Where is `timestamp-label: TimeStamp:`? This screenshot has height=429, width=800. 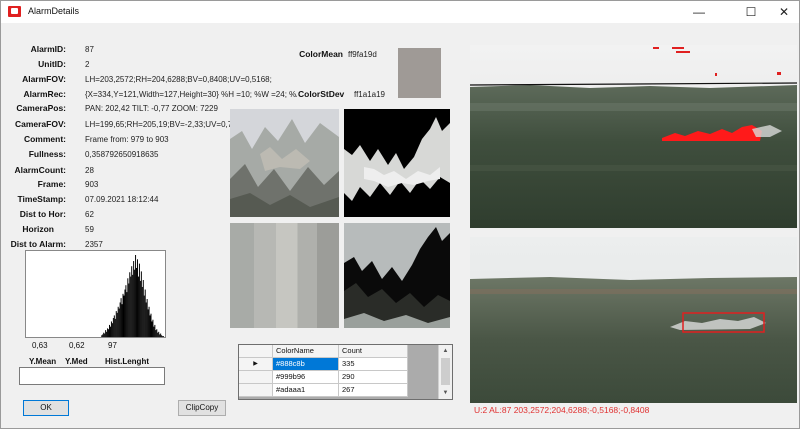 timestamp-label: TimeStamp: is located at coordinates (42, 199).